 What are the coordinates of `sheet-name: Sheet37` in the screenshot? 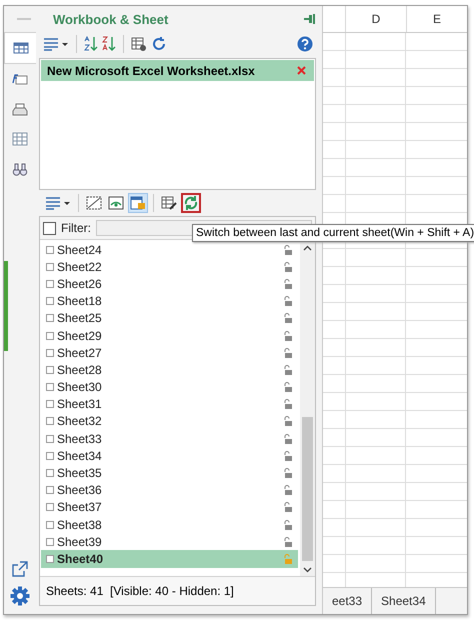 It's located at (80, 507).